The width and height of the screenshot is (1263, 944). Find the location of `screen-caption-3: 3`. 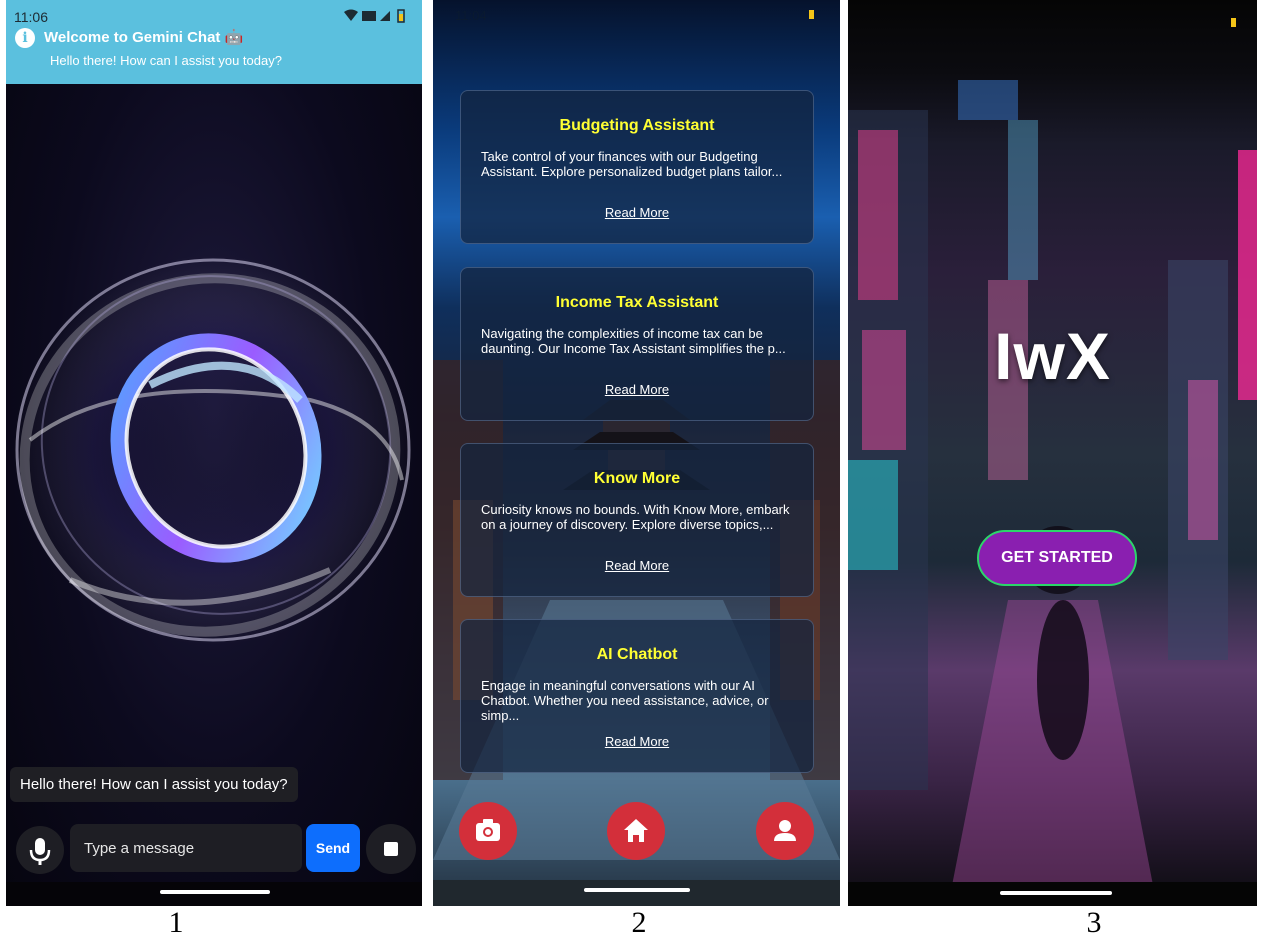

screen-caption-3: 3 is located at coordinates (1094, 922).